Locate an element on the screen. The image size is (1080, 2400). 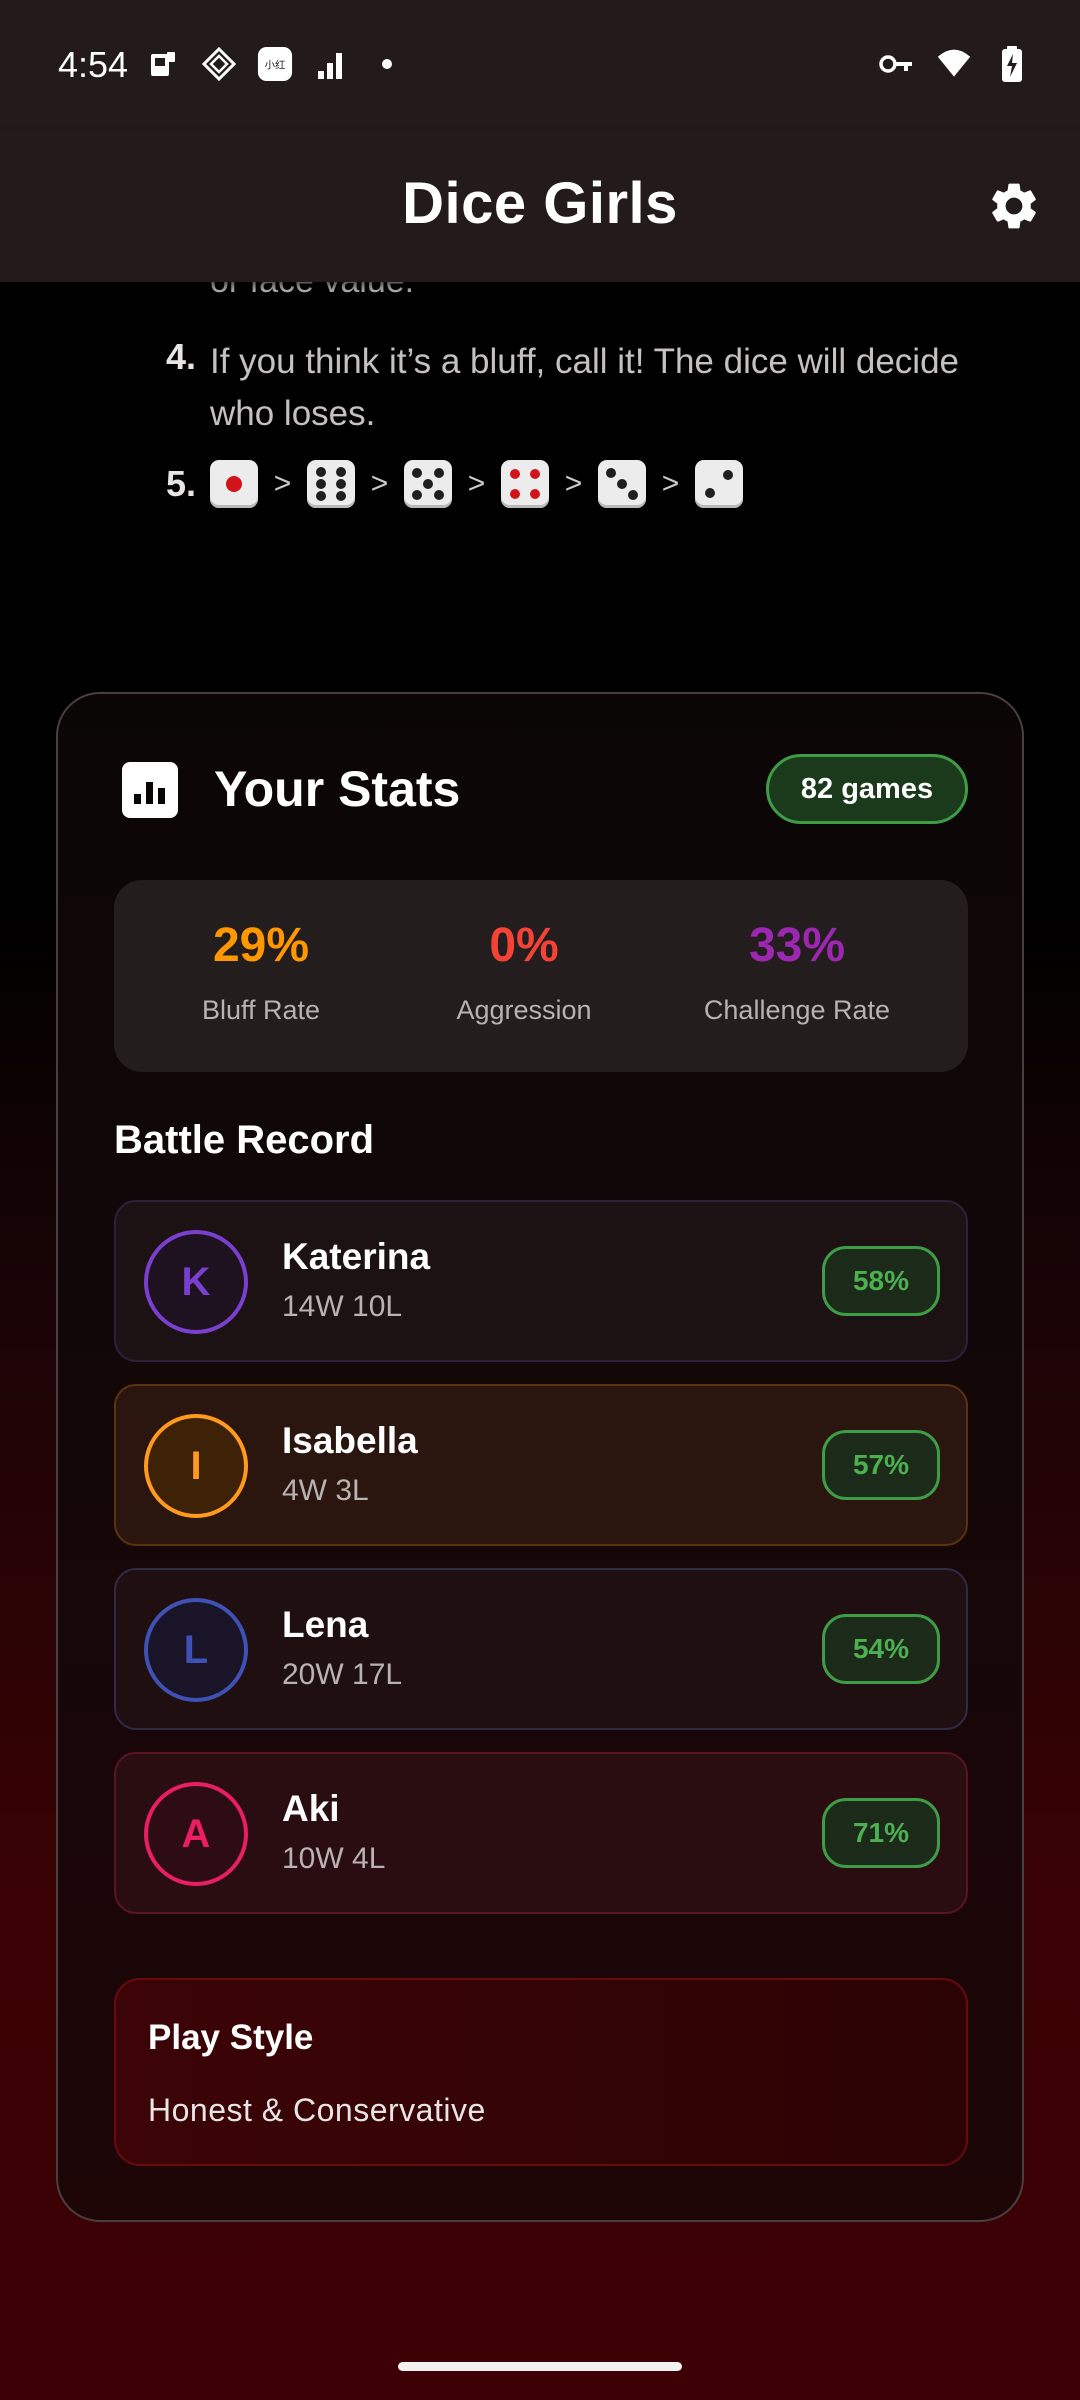
app-title: Dice Girls is located at coordinates (540, 203).